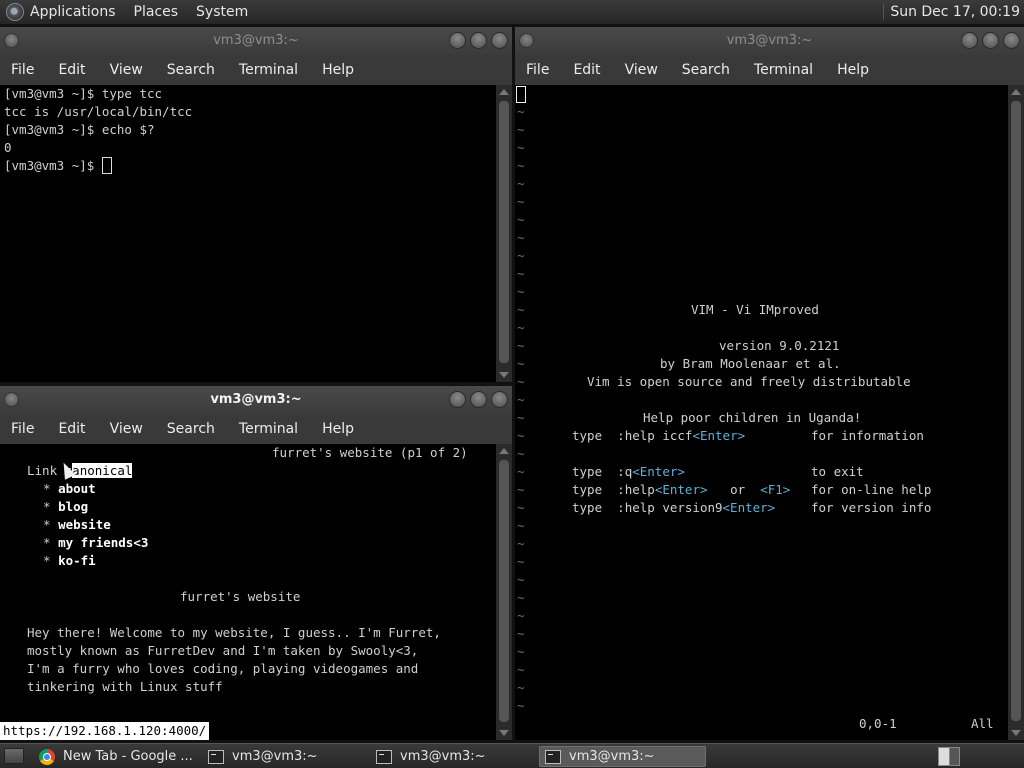 The height and width of the screenshot is (768, 1024). I want to click on show-desktop-icon, so click(14, 756).